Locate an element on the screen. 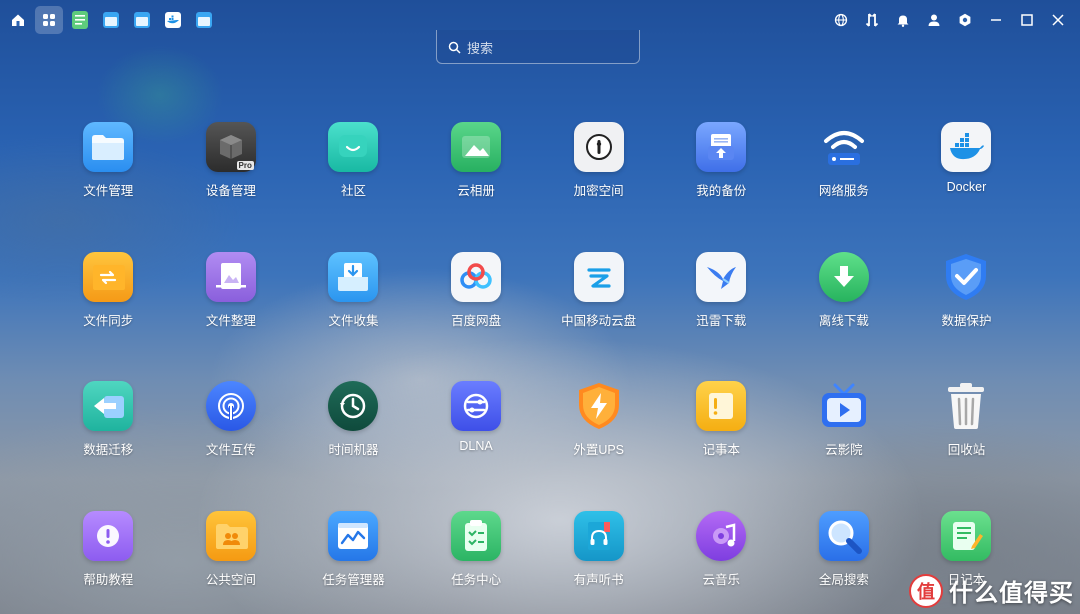 The height and width of the screenshot is (614, 1080). app-dlna: DLNA is located at coordinates (476, 446).